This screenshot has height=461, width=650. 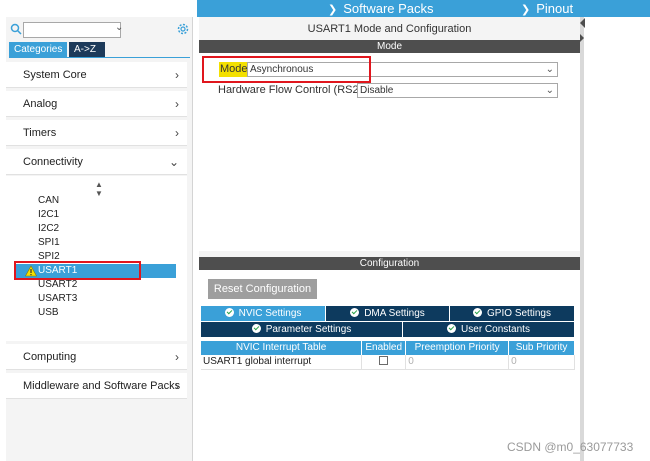 I want to click on column-header: Preemption Priority, so click(x=457, y=348).